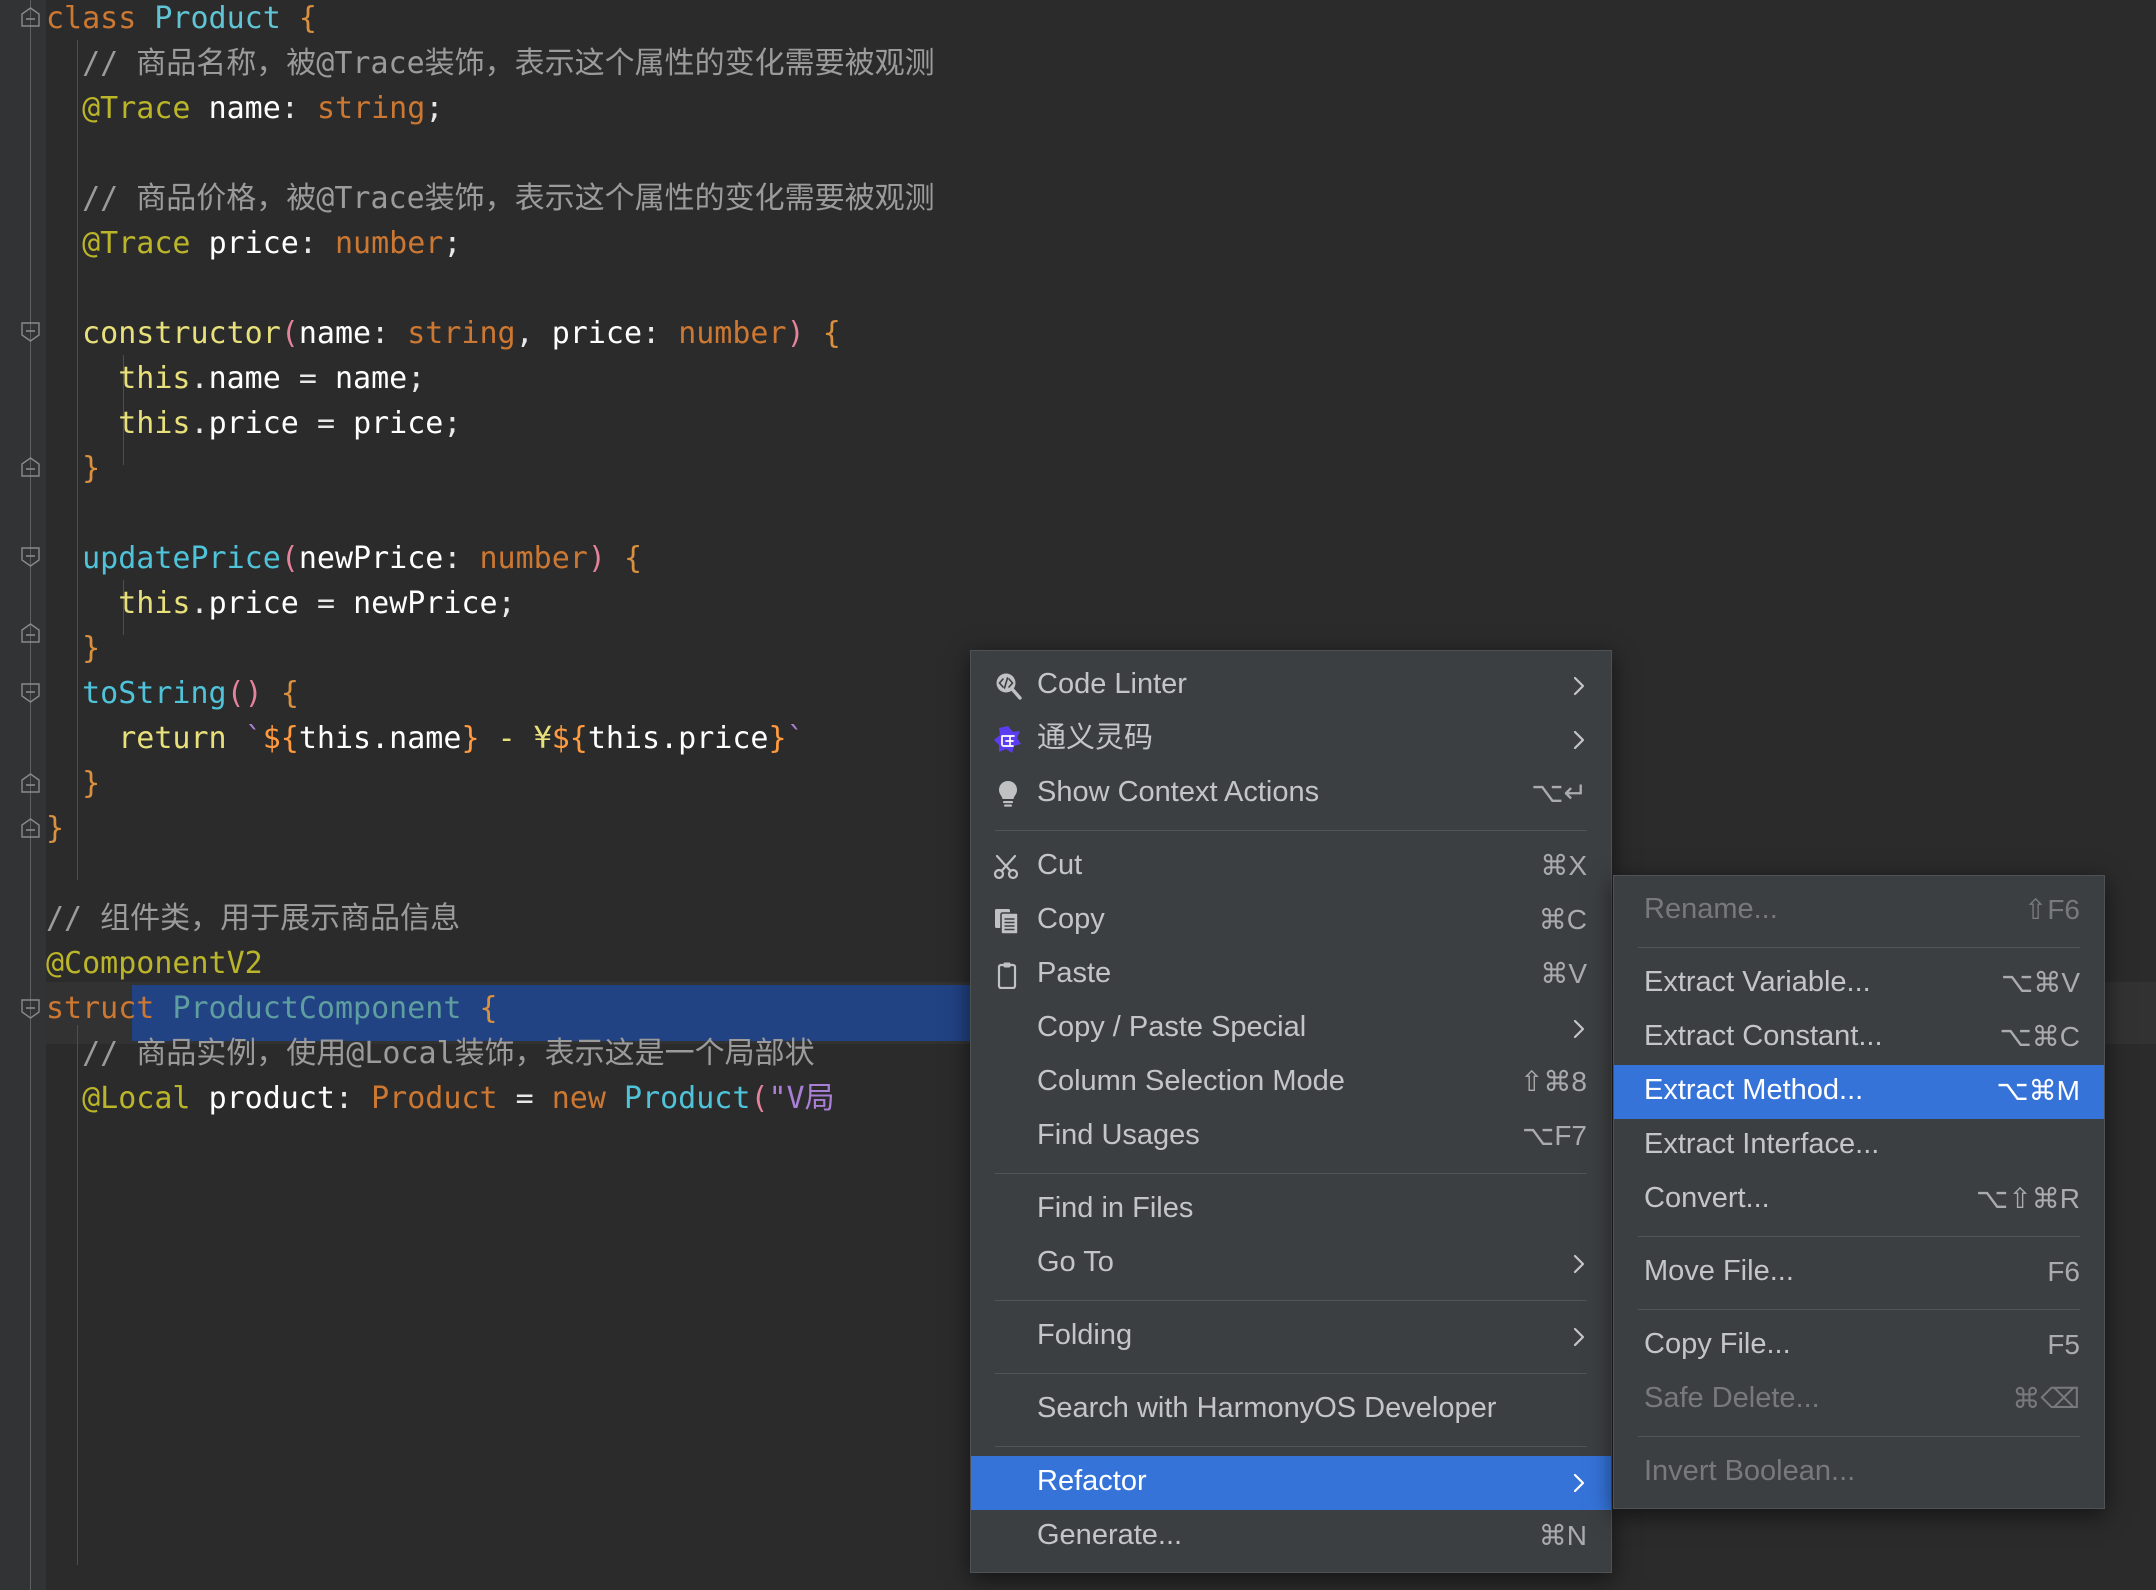 The width and height of the screenshot is (2156, 1590). What do you see at coordinates (91, 468) in the screenshot?
I see `code-line-11: }` at bounding box center [91, 468].